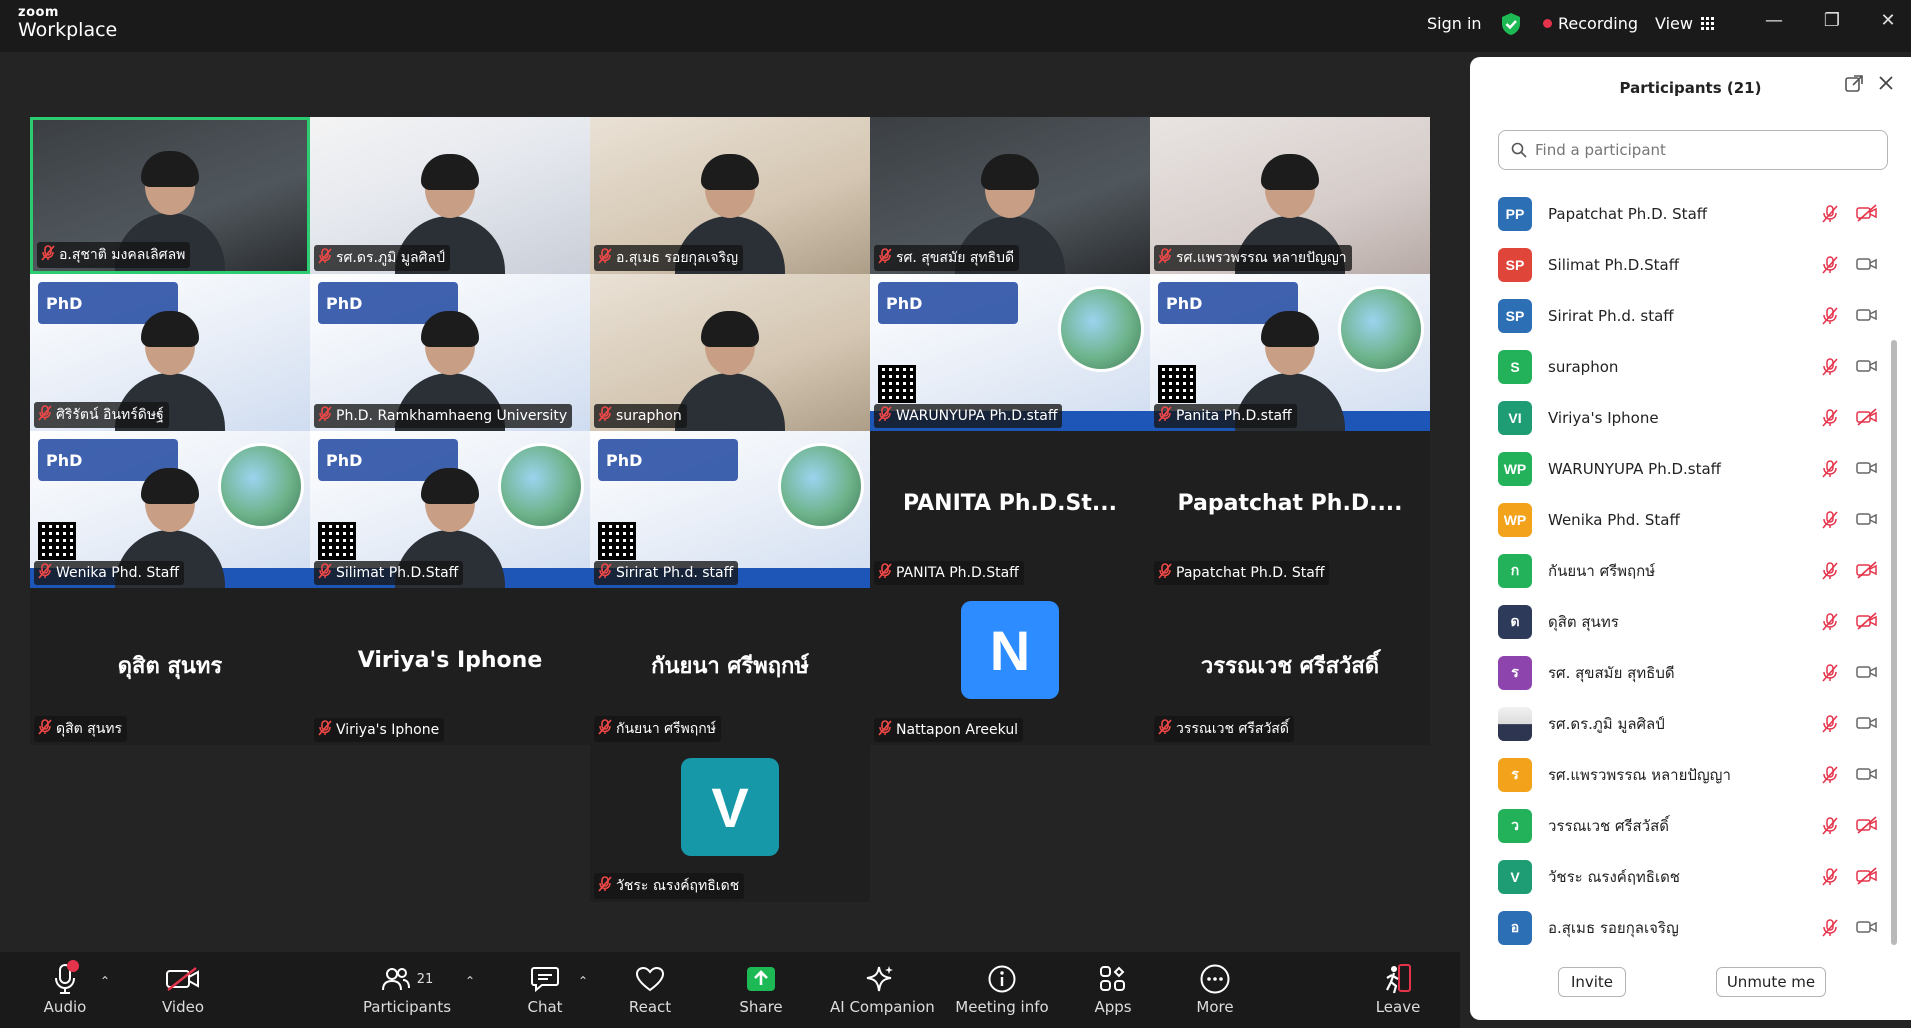  I want to click on participant-list-item: PP Papatchat Ph.D. Staff, so click(1688, 213).